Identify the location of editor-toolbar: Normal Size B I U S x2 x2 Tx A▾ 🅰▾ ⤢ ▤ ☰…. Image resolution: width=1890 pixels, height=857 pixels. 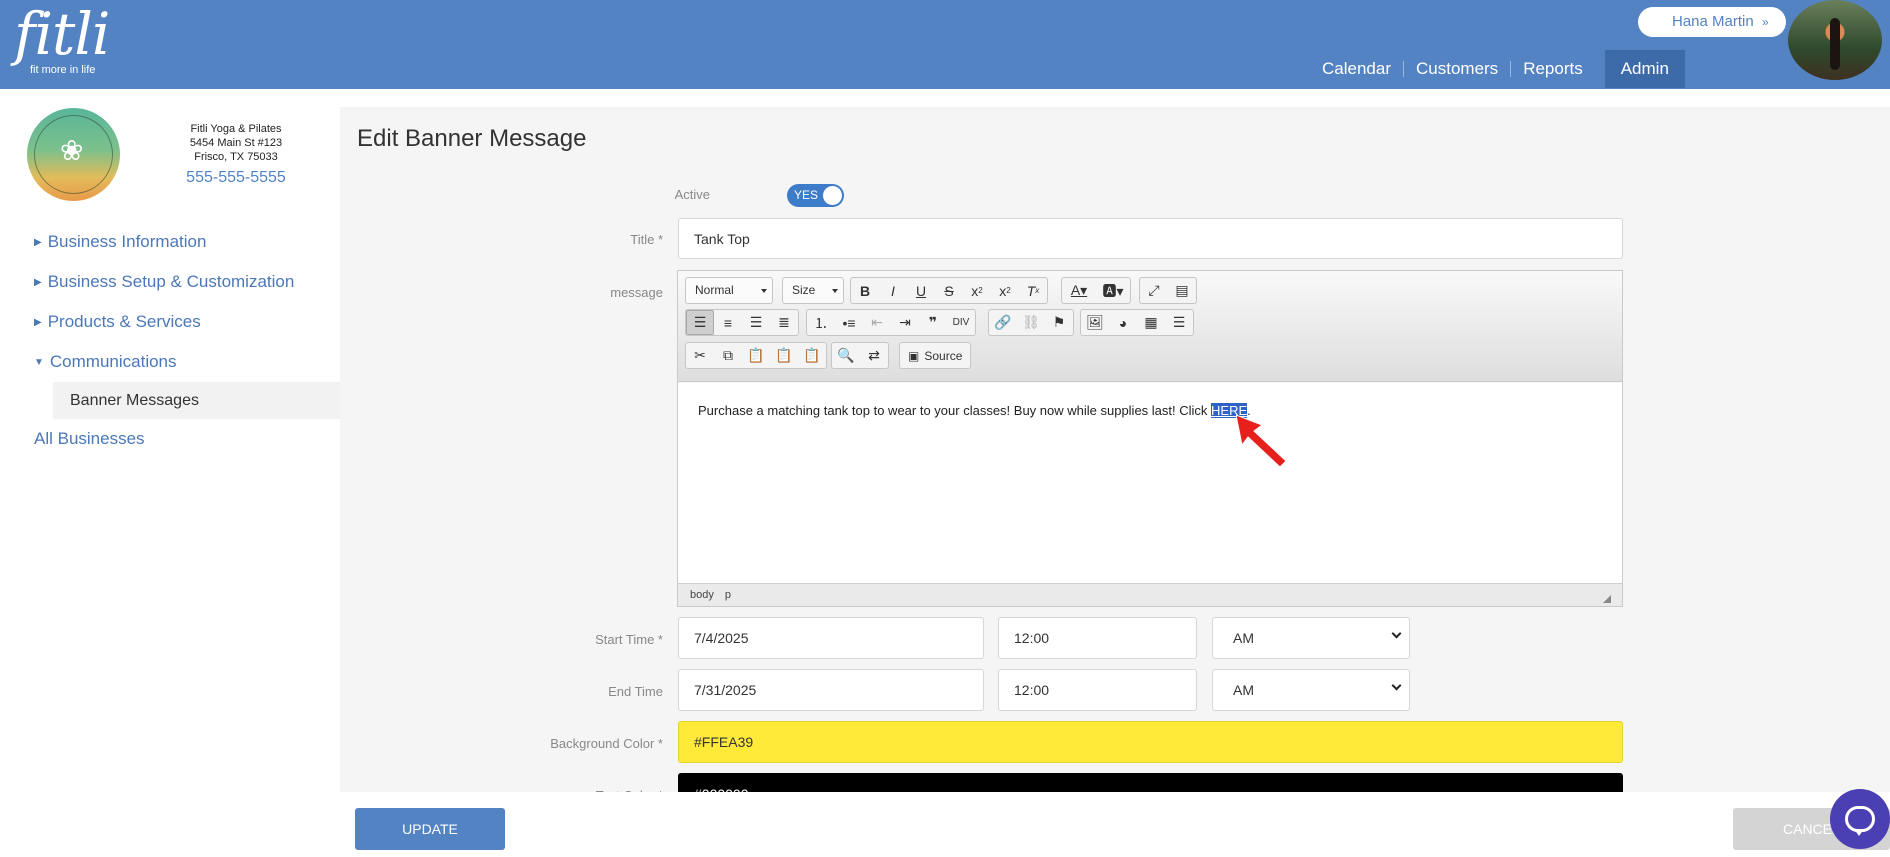
(1150, 326).